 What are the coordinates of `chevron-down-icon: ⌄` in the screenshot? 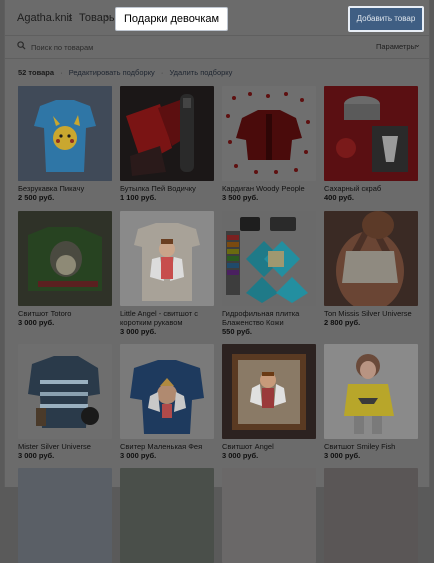 It's located at (417, 44).